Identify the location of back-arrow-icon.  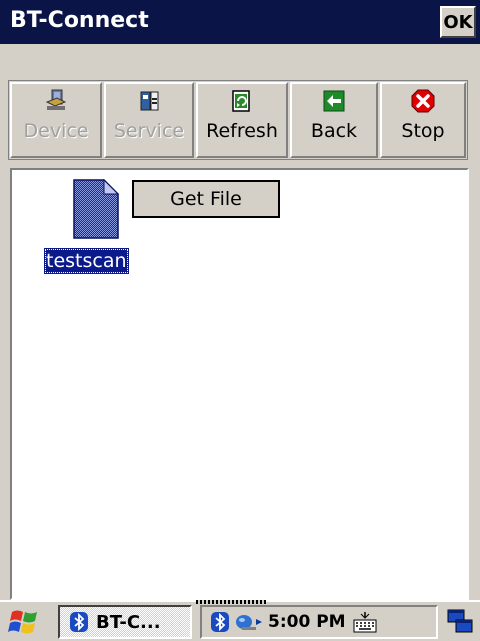
(334, 101).